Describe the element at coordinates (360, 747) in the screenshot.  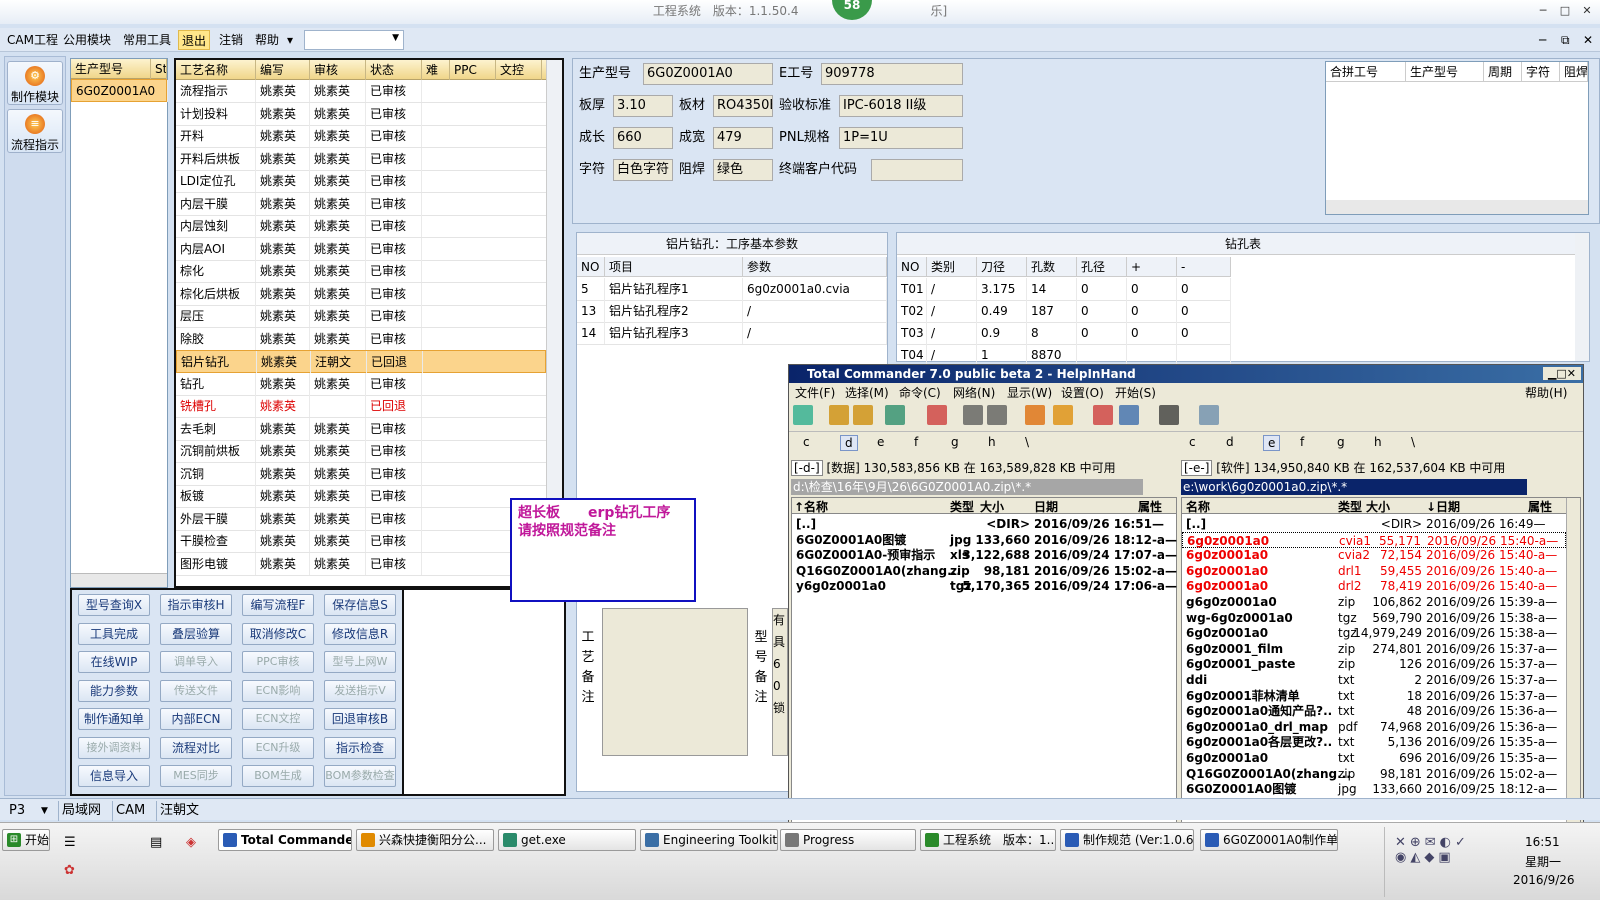
I see `action-button: 指示检查` at that location.